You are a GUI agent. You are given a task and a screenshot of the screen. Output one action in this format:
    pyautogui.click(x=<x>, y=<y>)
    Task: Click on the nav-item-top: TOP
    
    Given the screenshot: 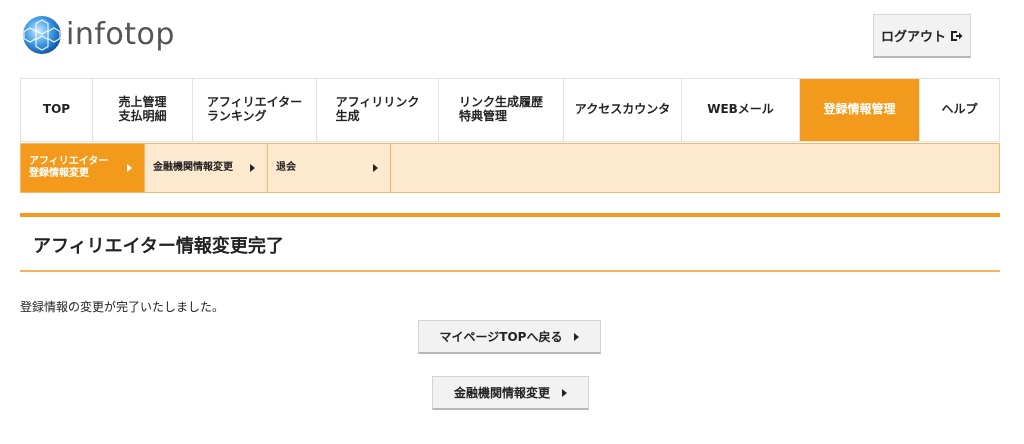 What is the action you would take?
    pyautogui.click(x=57, y=110)
    